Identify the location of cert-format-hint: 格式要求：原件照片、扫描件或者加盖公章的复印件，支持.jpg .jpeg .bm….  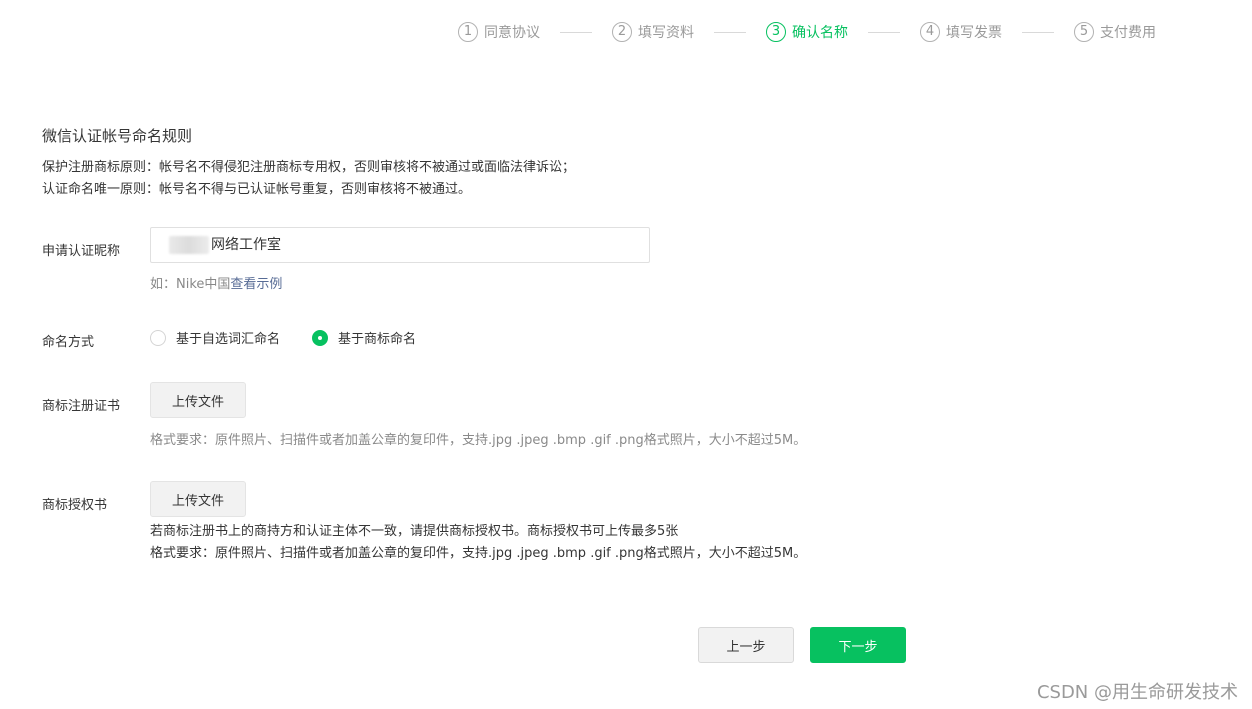
(478, 440).